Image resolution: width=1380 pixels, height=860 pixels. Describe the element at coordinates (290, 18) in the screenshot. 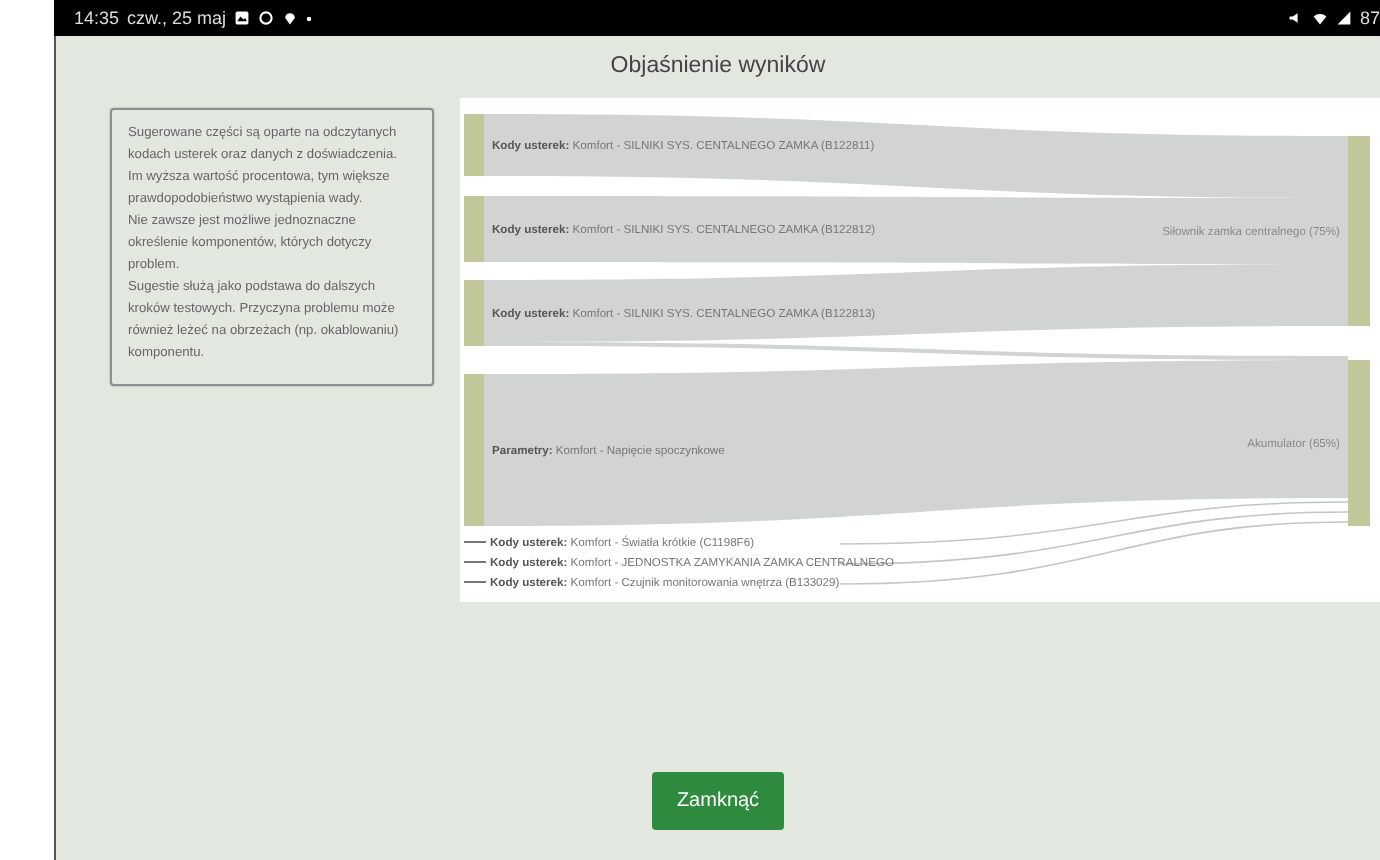

I see `location-icon` at that location.